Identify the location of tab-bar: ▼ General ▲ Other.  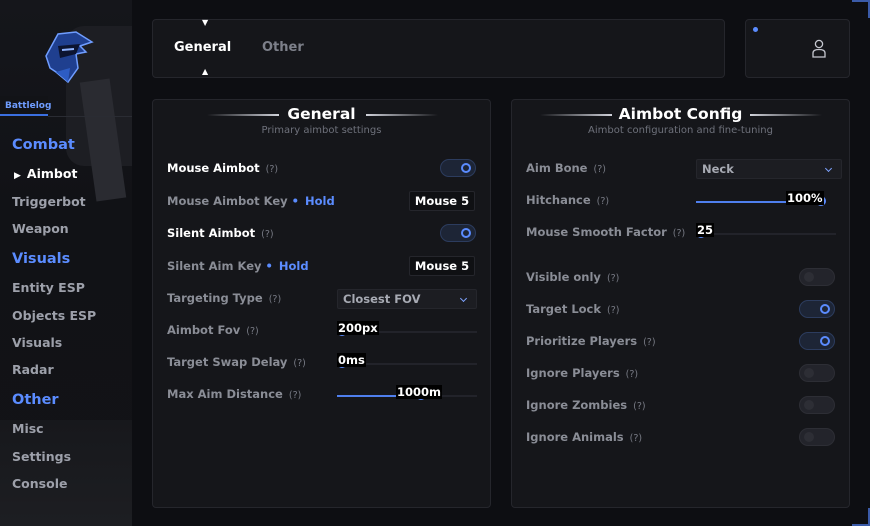
(438, 48).